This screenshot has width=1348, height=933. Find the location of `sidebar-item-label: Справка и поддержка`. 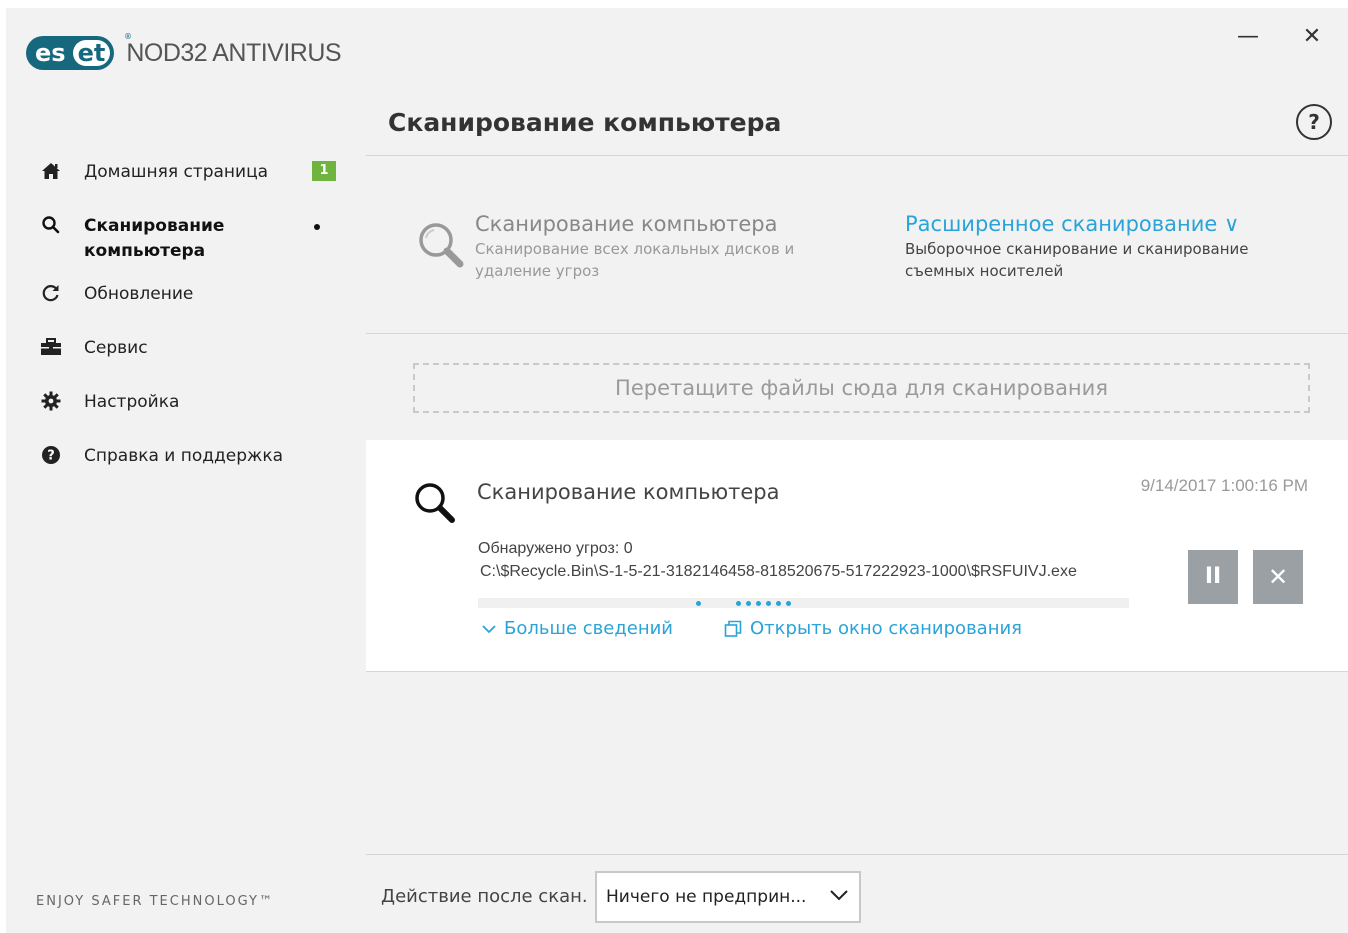

sidebar-item-label: Справка и поддержка is located at coordinates (184, 456).